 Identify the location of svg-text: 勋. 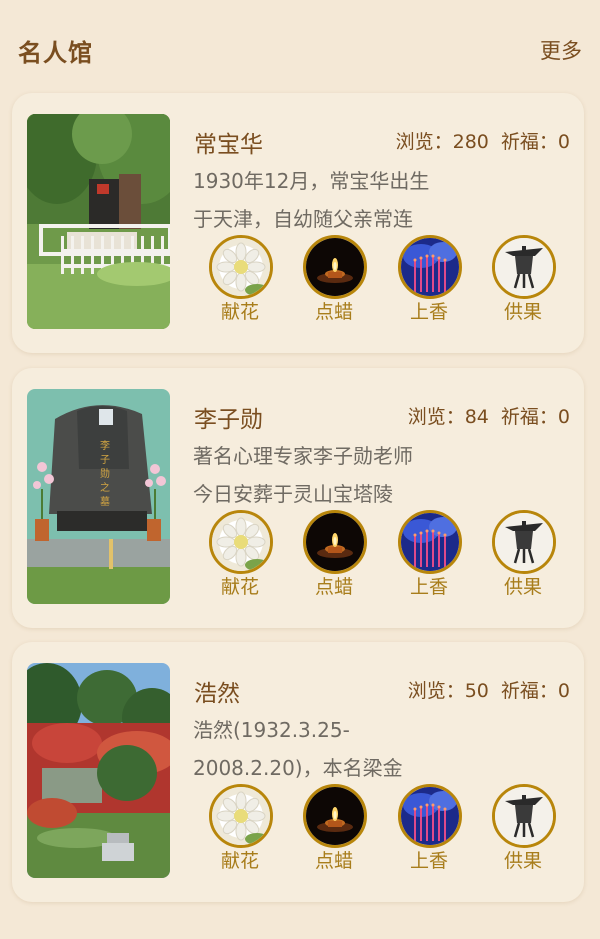
(105, 473).